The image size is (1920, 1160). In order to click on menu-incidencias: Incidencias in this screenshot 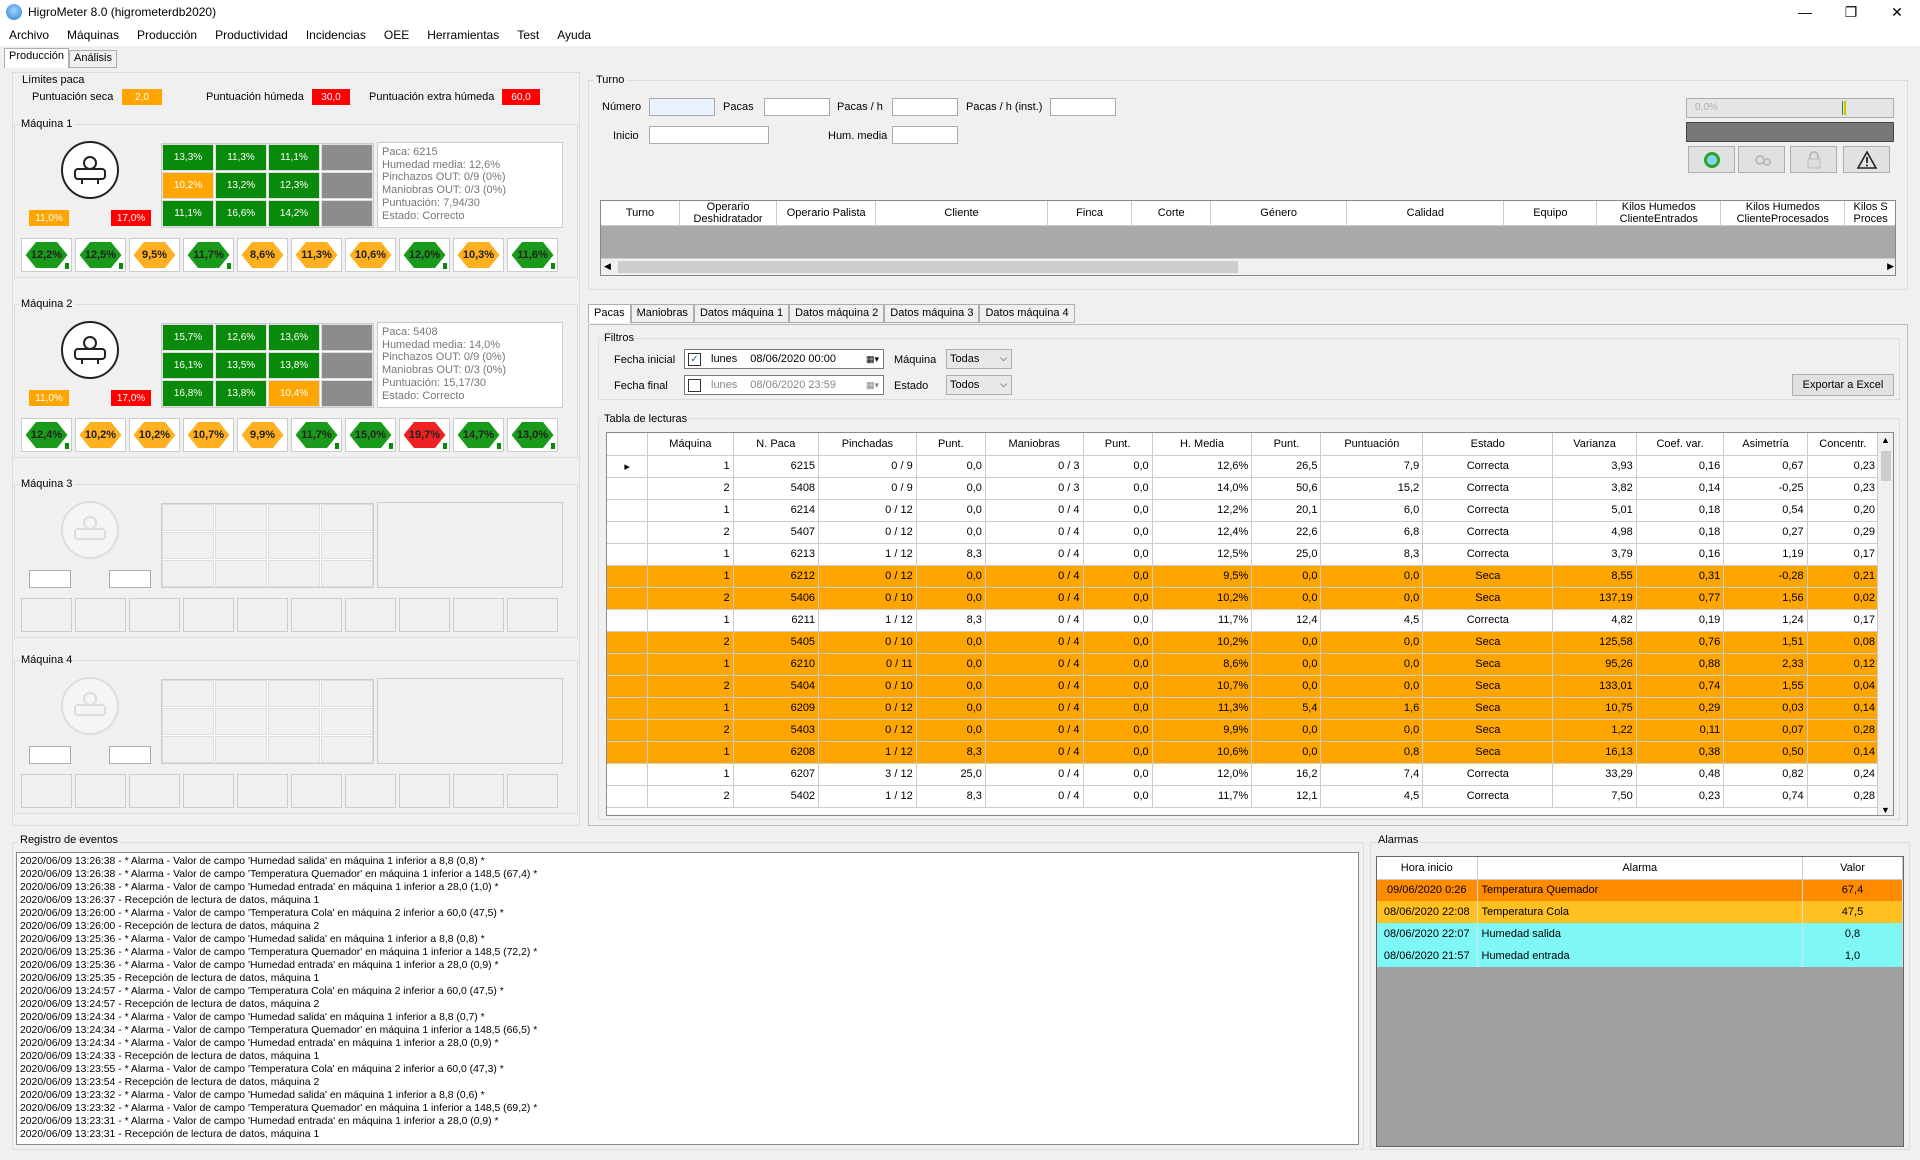, I will do `click(336, 35)`.